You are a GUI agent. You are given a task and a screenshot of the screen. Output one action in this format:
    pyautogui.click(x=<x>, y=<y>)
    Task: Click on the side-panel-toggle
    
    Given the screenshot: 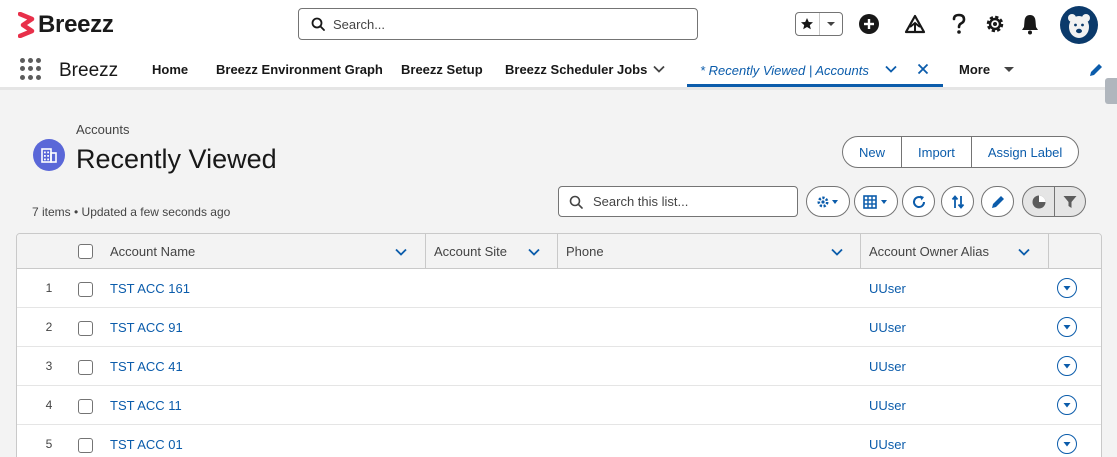 What is the action you would take?
    pyautogui.click(x=1111, y=91)
    